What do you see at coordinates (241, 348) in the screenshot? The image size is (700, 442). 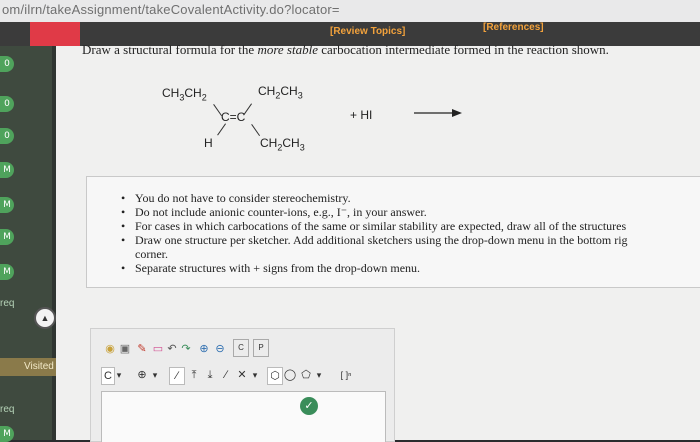 I see `copy-button: C` at bounding box center [241, 348].